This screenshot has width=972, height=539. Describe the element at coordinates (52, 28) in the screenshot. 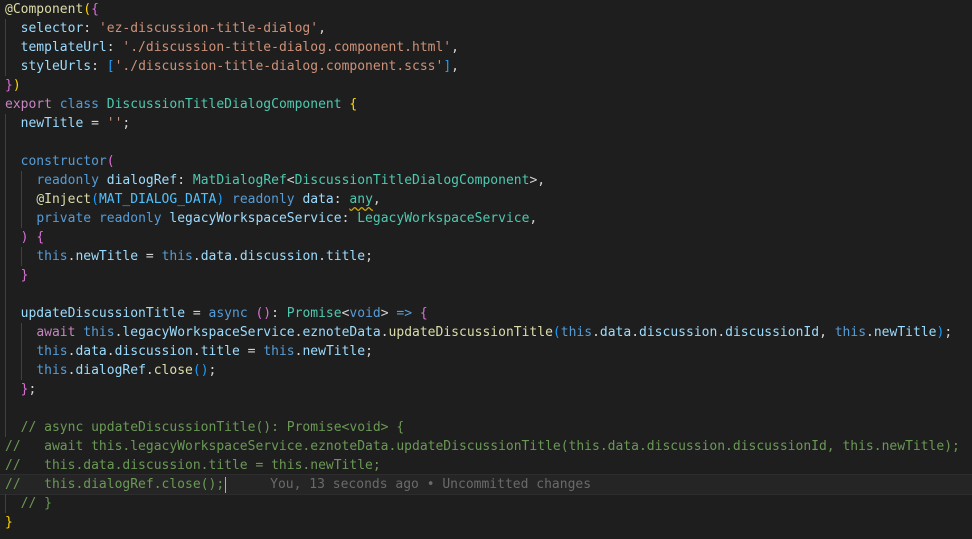

I see `code-token: selector` at that location.